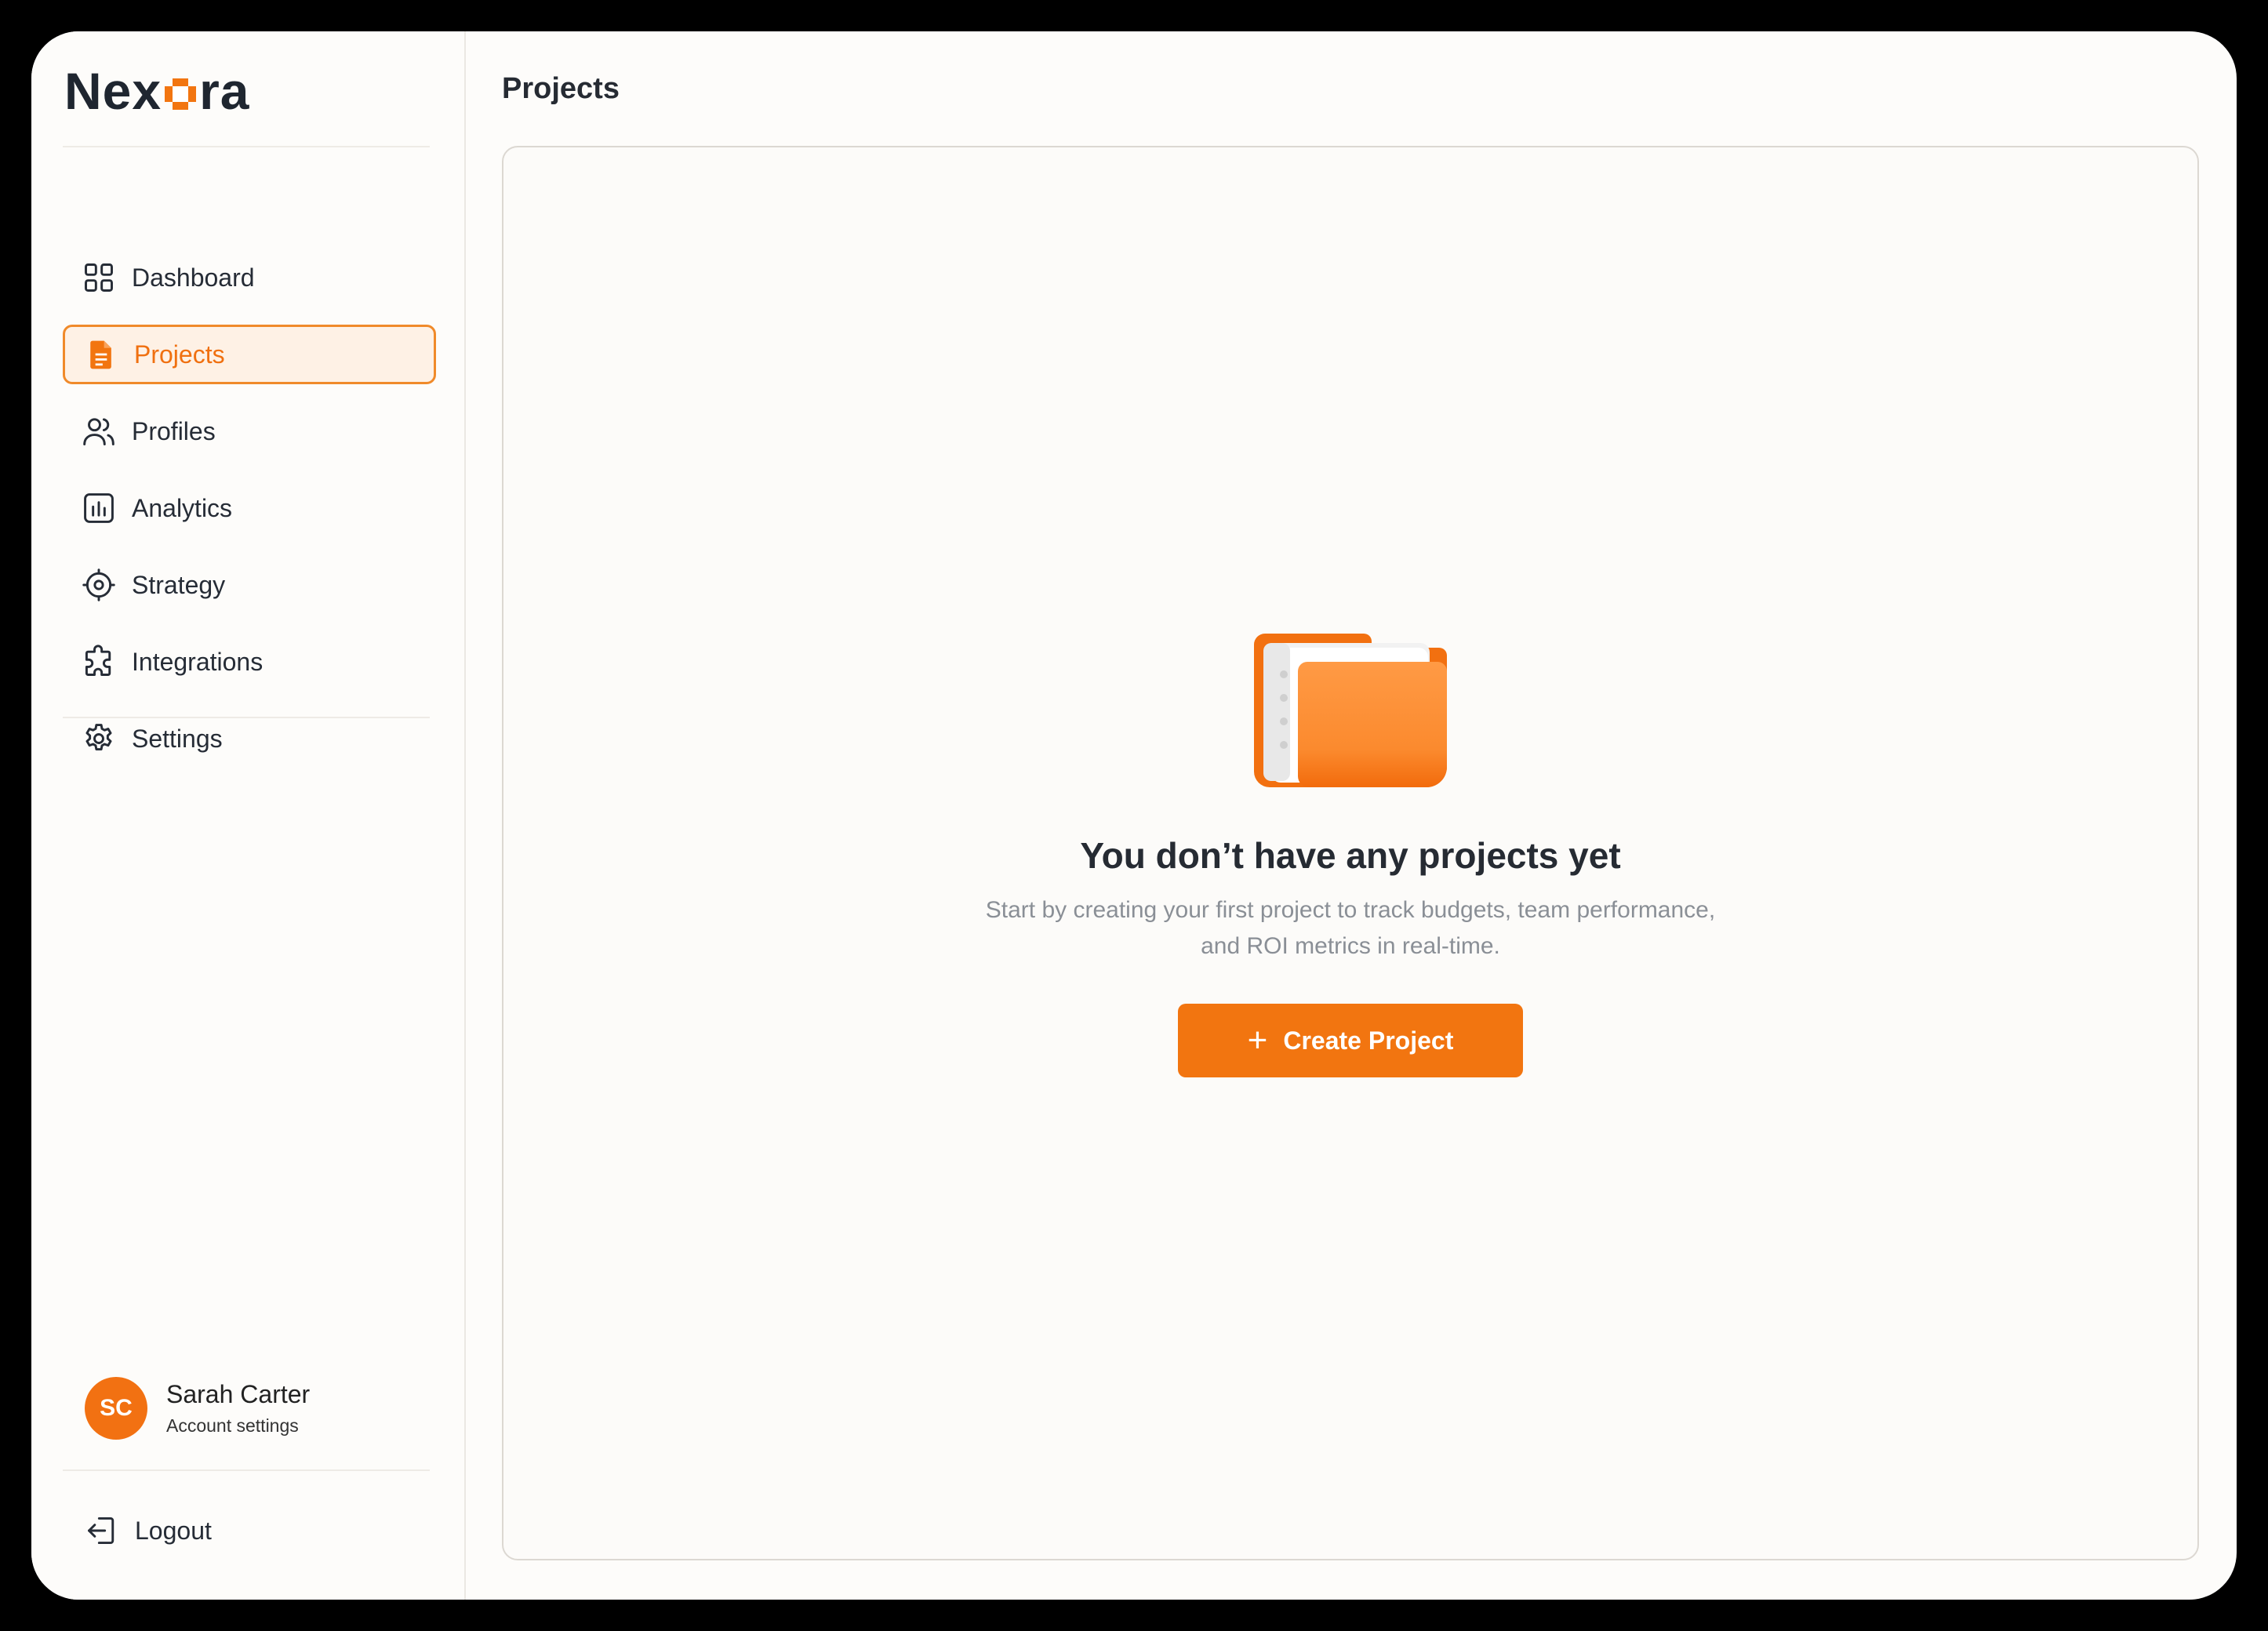  I want to click on create-project-button: + Create Project, so click(1350, 1040).